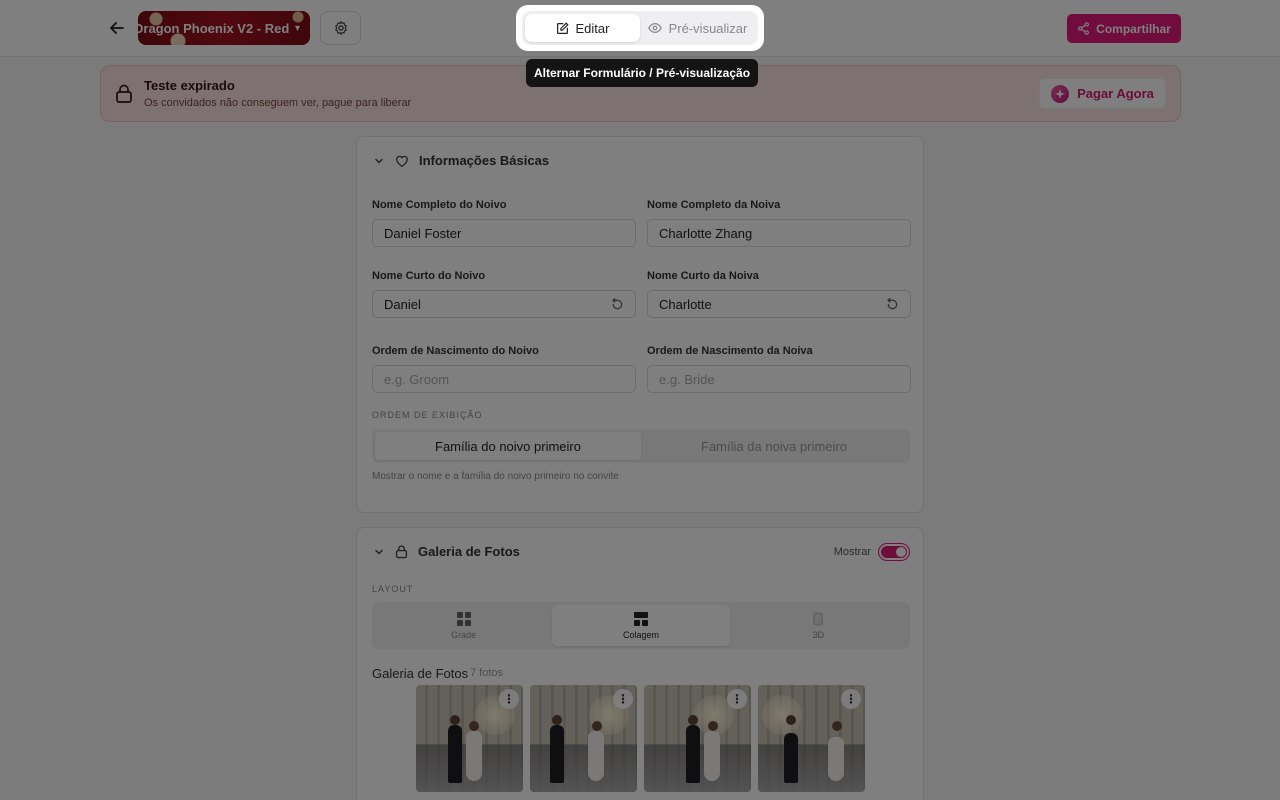 This screenshot has width=1280, height=800. I want to click on preview-mode-button: Pré-visualizar, so click(697, 28).